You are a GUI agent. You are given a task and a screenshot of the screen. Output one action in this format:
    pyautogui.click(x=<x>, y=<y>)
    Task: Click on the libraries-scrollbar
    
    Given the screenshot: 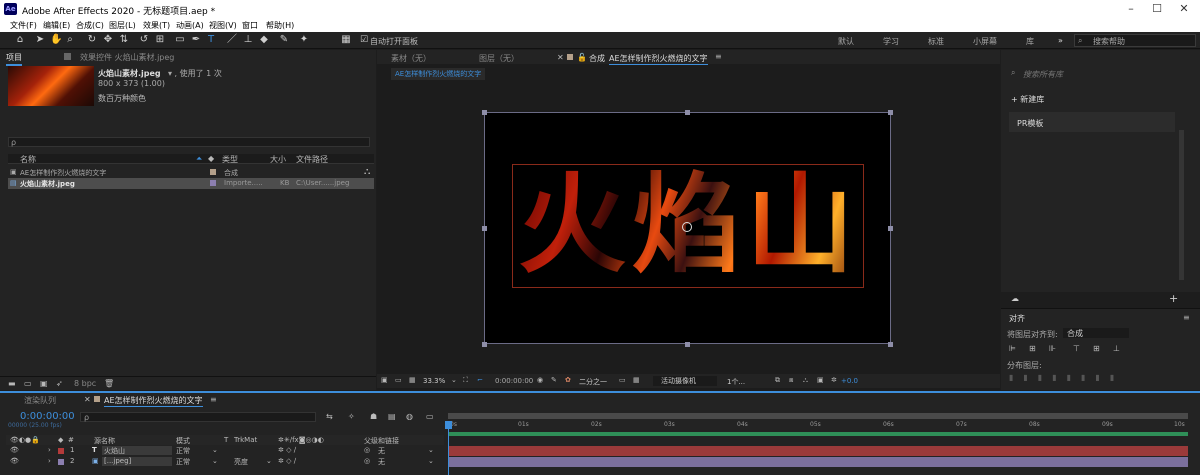 What is the action you would take?
    pyautogui.click(x=1181, y=205)
    